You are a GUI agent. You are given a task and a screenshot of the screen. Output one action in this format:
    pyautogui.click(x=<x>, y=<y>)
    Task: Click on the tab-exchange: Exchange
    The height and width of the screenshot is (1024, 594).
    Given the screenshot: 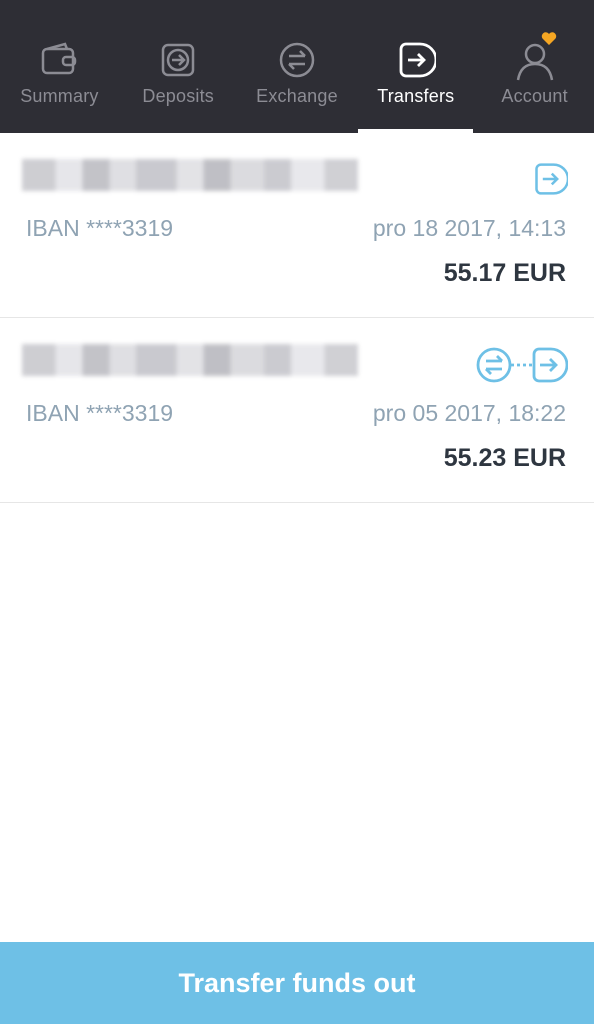 What is the action you would take?
    pyautogui.click(x=297, y=66)
    